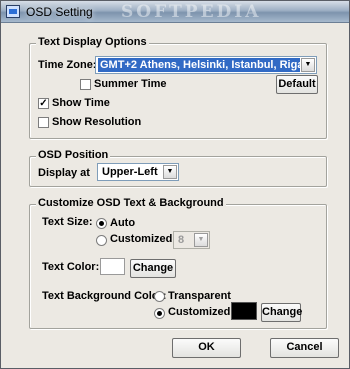  What do you see at coordinates (101, 240) in the screenshot?
I see `text-size-customized-radio` at bounding box center [101, 240].